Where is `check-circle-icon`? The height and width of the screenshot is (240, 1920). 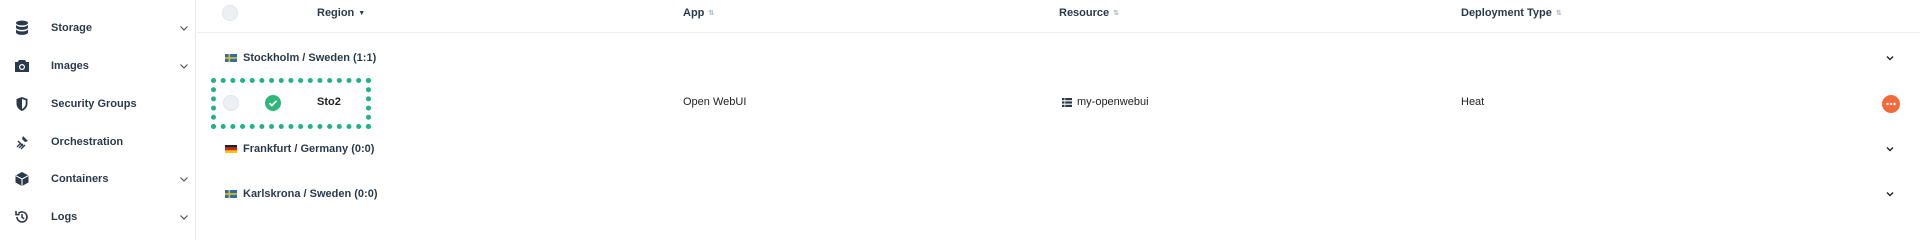 check-circle-icon is located at coordinates (273, 103).